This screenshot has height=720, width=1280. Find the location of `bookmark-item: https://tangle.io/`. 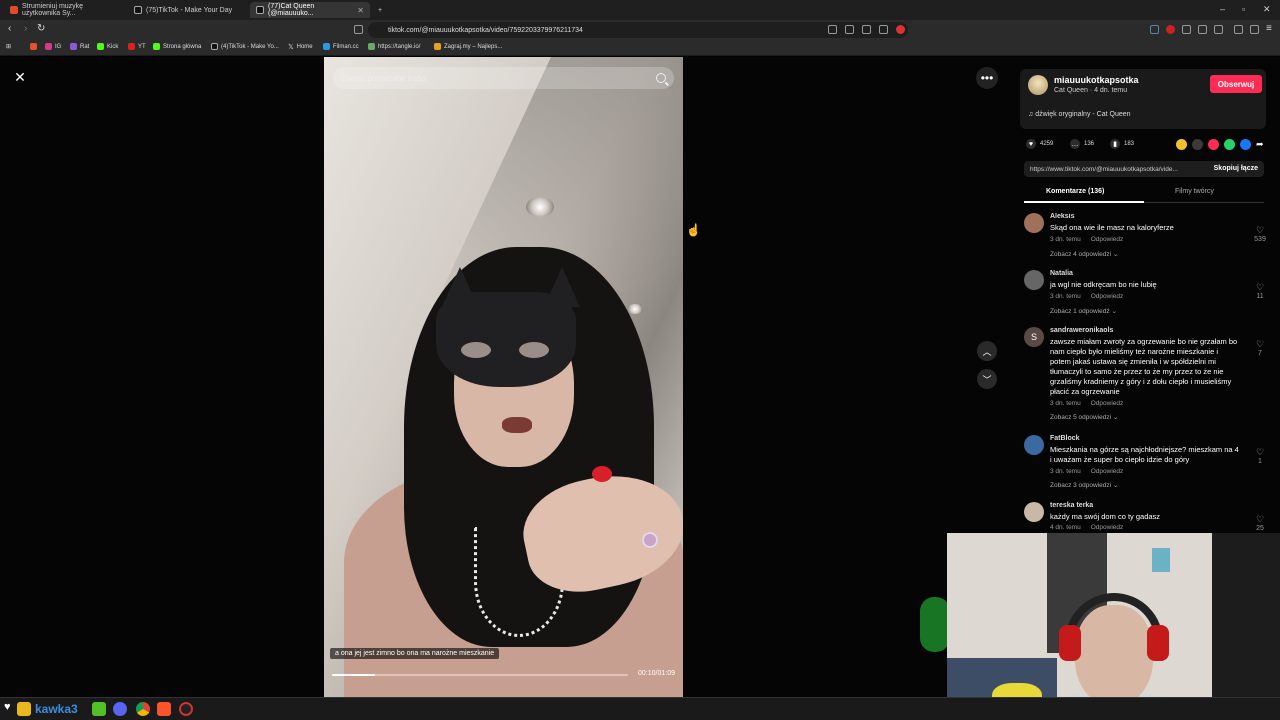

bookmark-item: https://tangle.io/ is located at coordinates (394, 46).